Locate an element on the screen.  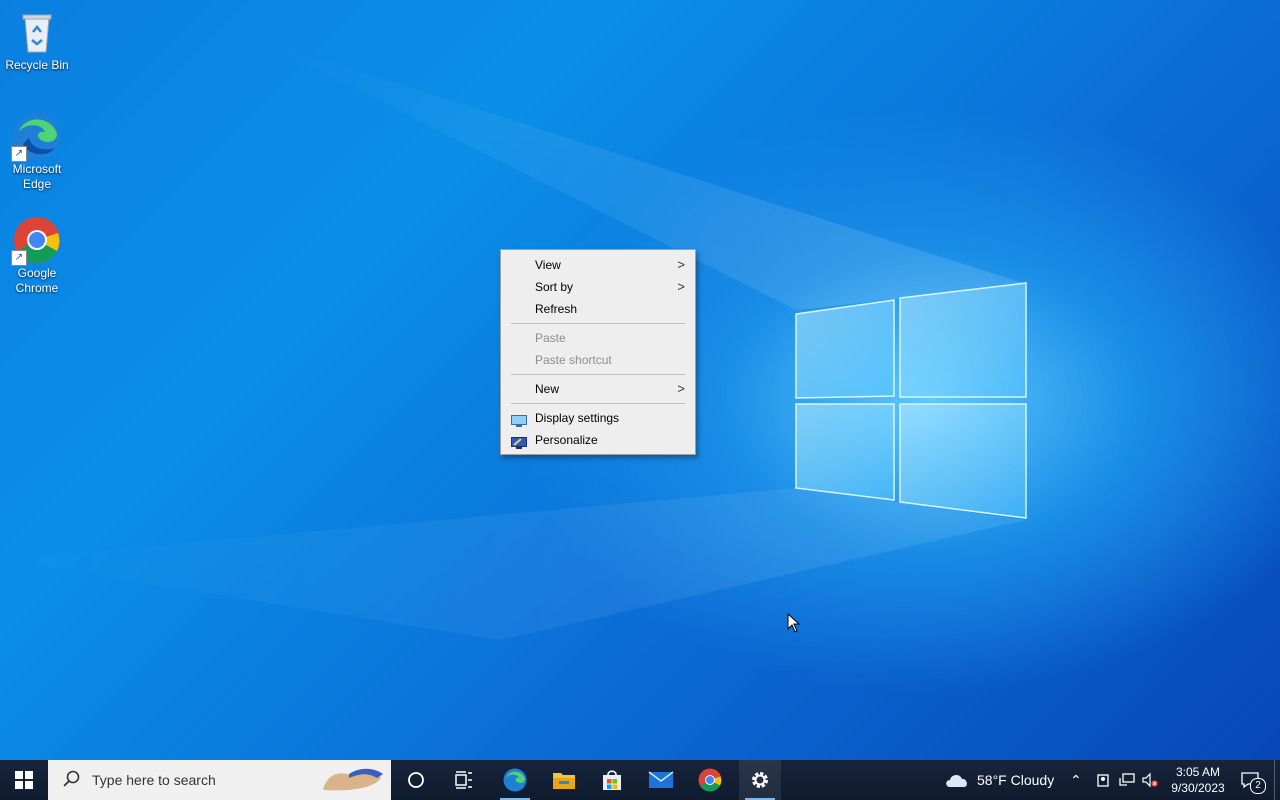
task-view-button is located at coordinates (464, 780).